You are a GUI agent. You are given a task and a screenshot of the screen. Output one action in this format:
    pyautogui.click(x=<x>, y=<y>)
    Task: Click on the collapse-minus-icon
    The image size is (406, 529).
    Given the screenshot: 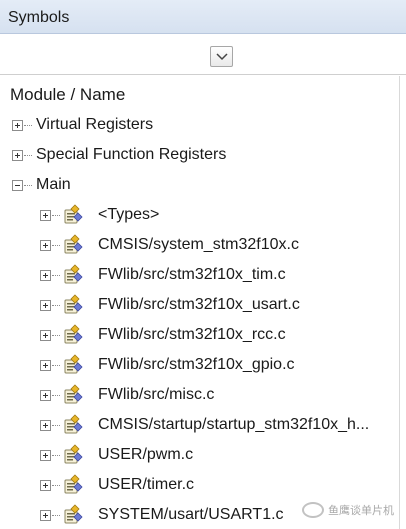 What is the action you would take?
    pyautogui.click(x=17, y=185)
    